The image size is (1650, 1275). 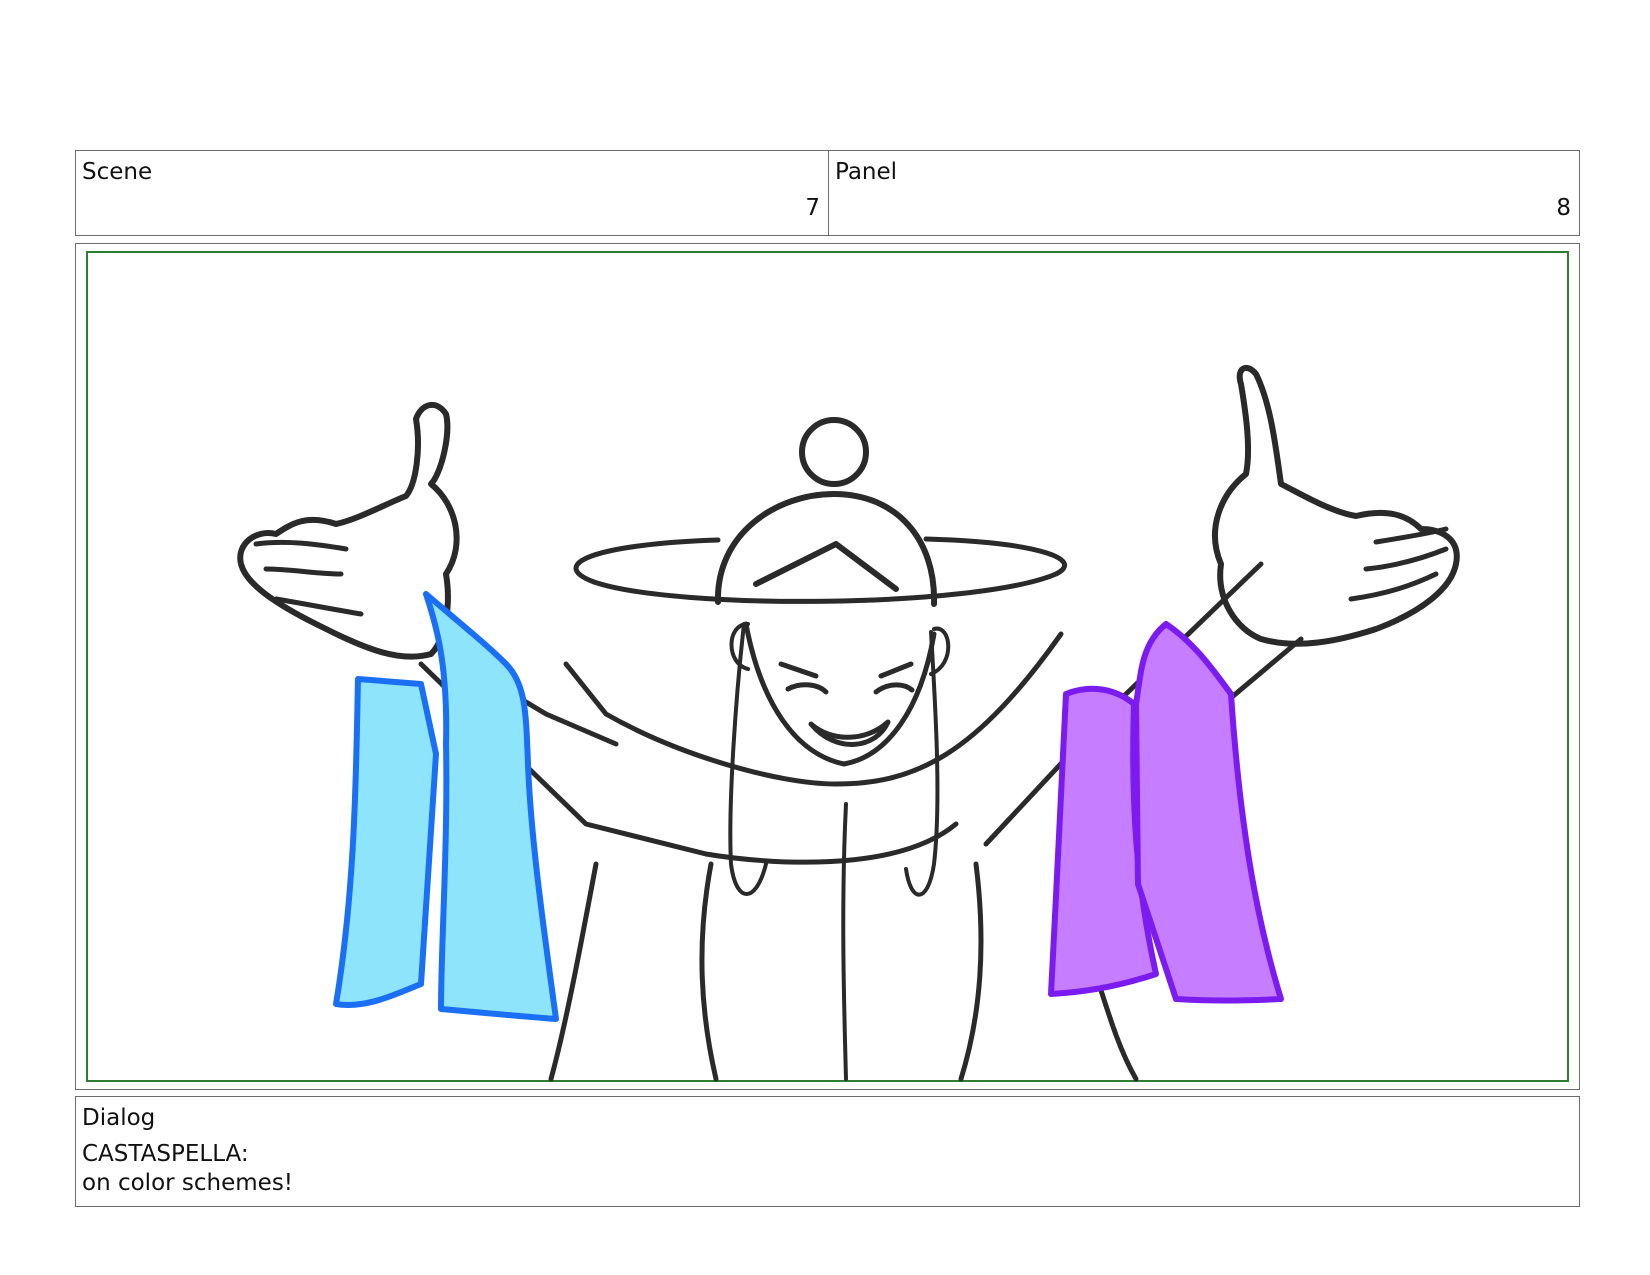 I want to click on halo-ring, so click(x=820, y=570).